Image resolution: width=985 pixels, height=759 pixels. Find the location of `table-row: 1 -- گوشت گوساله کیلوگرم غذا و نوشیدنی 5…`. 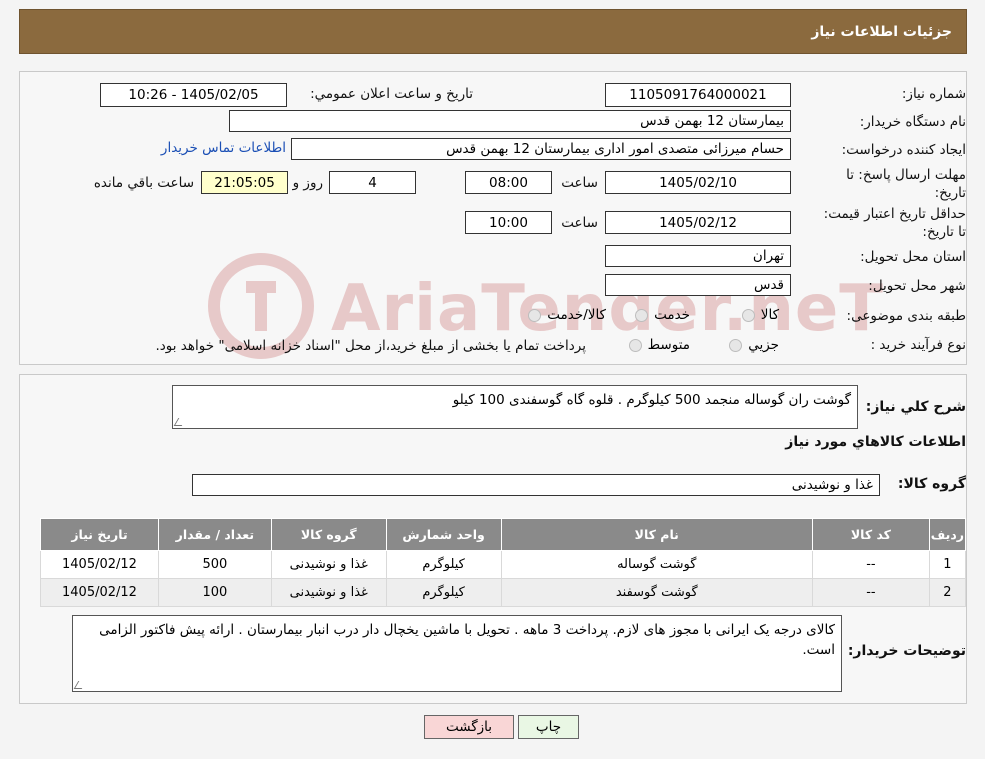

table-row: 1 -- گوشت گوساله کیلوگرم غذا و نوشیدنی 5… is located at coordinates (503, 564).